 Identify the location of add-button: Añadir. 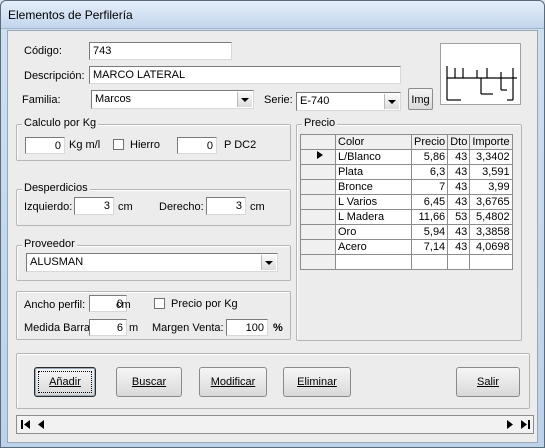
(65, 382).